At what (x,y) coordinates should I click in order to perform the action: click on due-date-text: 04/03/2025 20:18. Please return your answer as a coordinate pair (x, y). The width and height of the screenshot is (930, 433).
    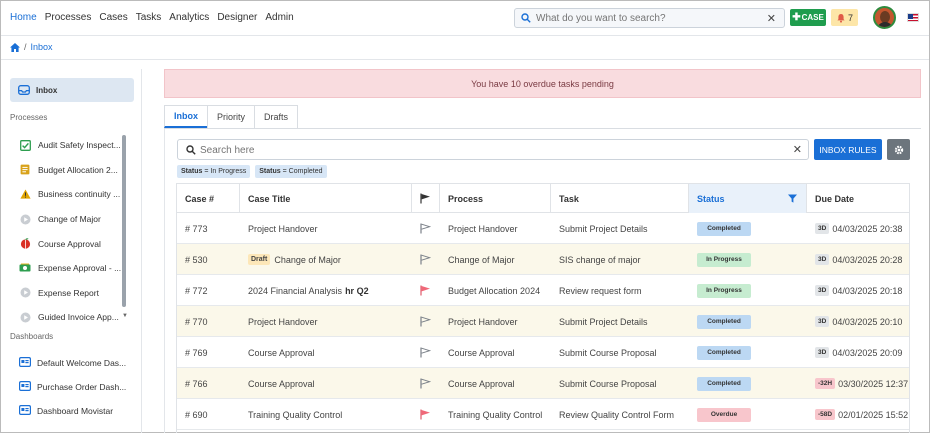
    Looking at the image, I should click on (867, 290).